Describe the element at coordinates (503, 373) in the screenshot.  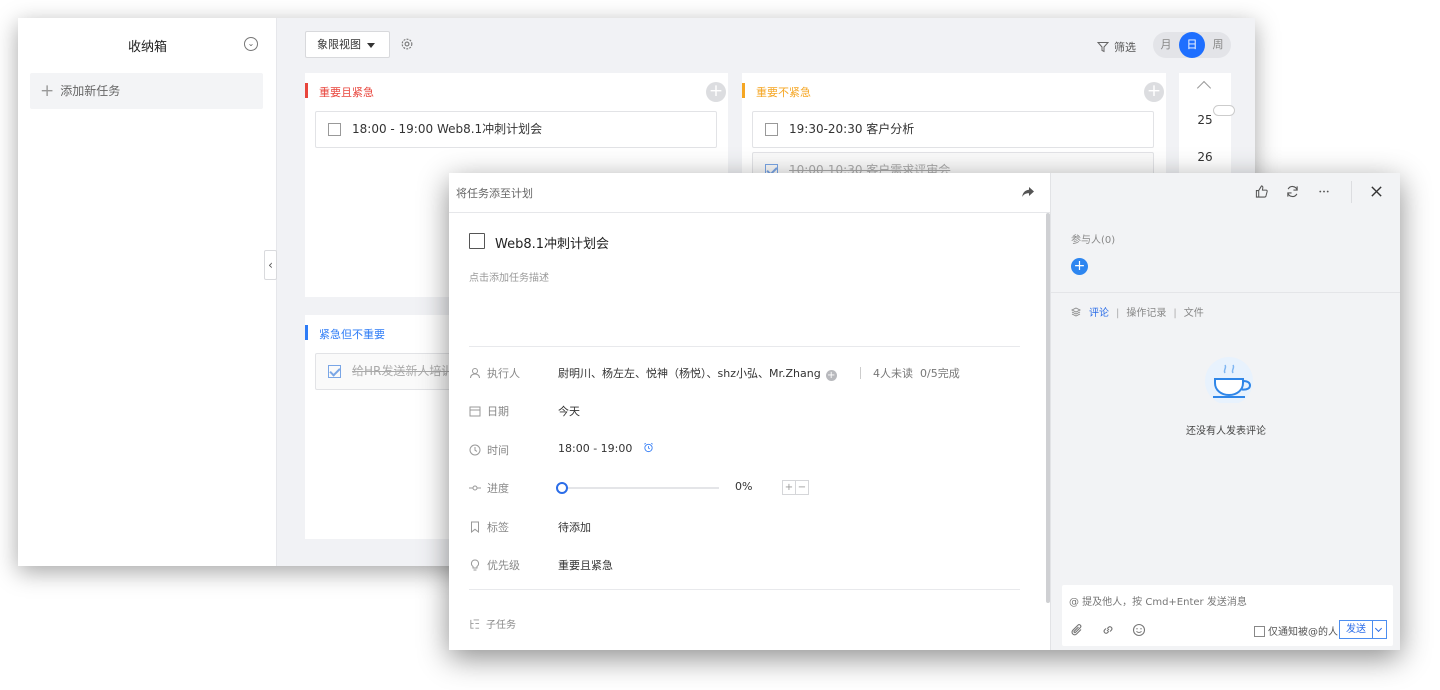
I see `assignee-label: 执行人` at that location.